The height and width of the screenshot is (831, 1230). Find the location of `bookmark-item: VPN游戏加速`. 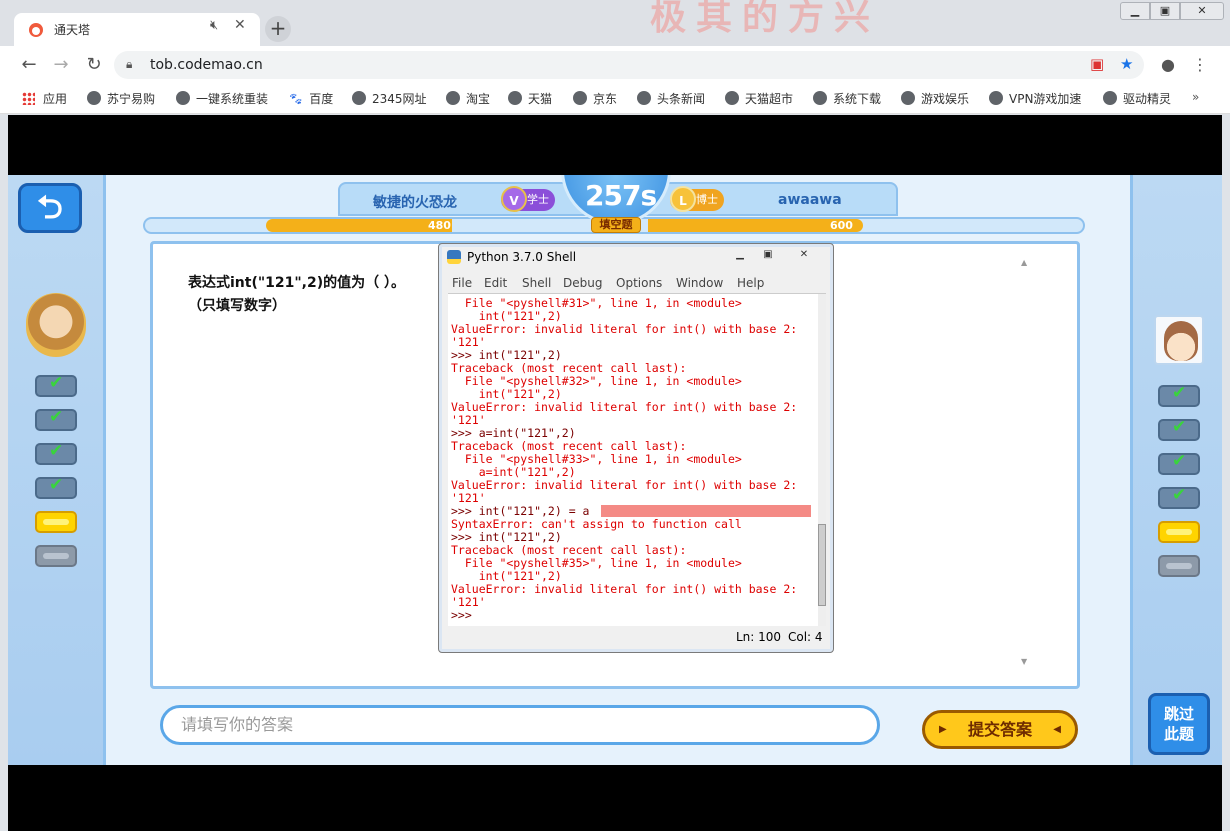

bookmark-item: VPN游戏加速 is located at coordinates (1035, 98).